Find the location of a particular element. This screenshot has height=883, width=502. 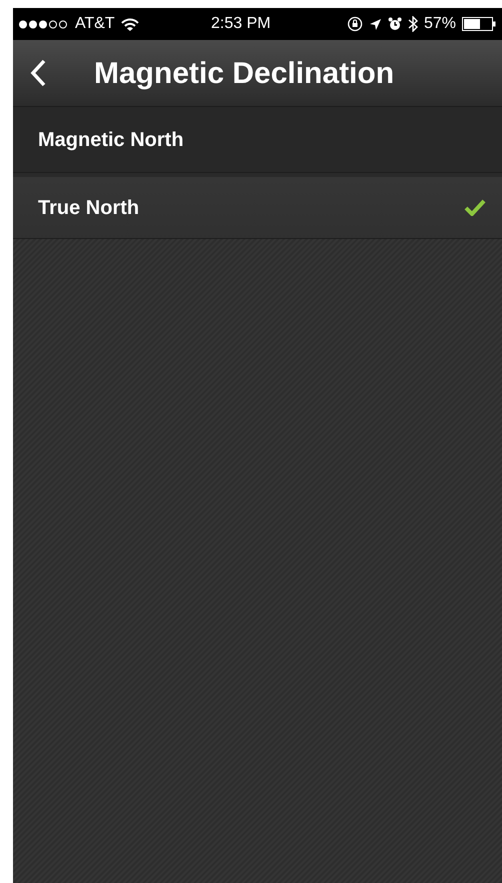

option-label: True North is located at coordinates (89, 208).